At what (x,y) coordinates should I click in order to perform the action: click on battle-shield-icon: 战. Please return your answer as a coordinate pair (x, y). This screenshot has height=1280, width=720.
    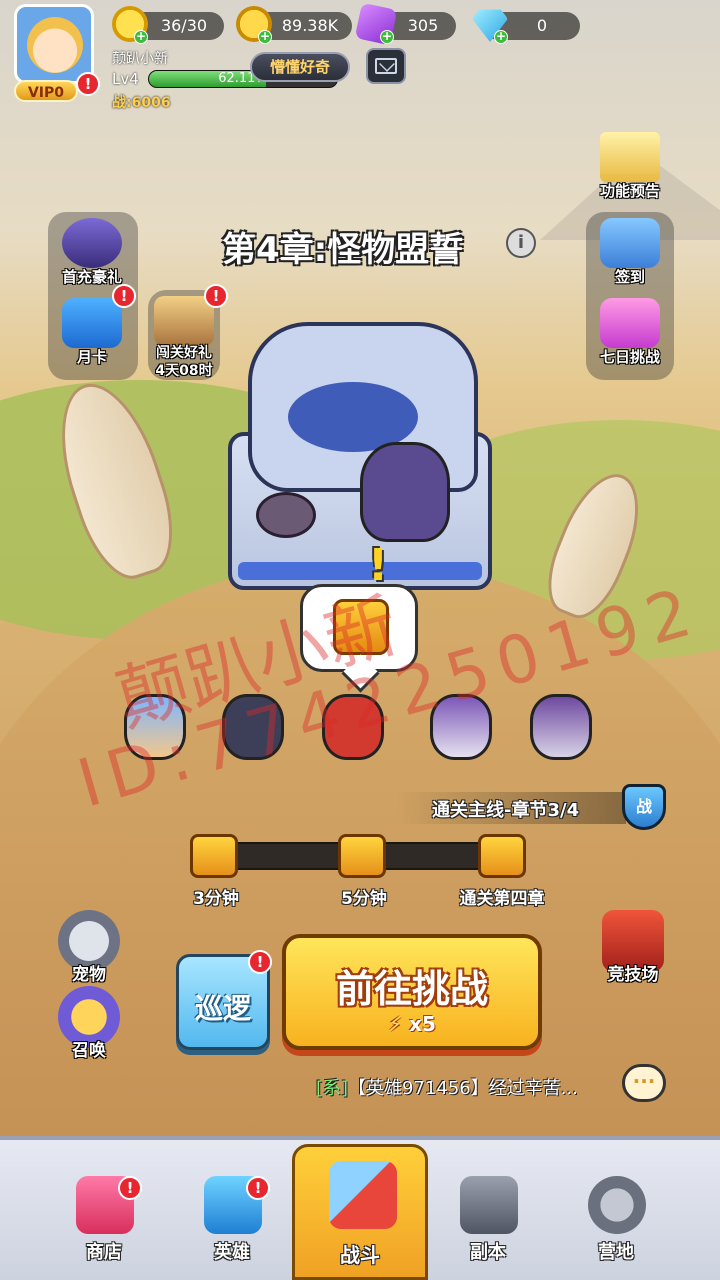
    Looking at the image, I should click on (644, 807).